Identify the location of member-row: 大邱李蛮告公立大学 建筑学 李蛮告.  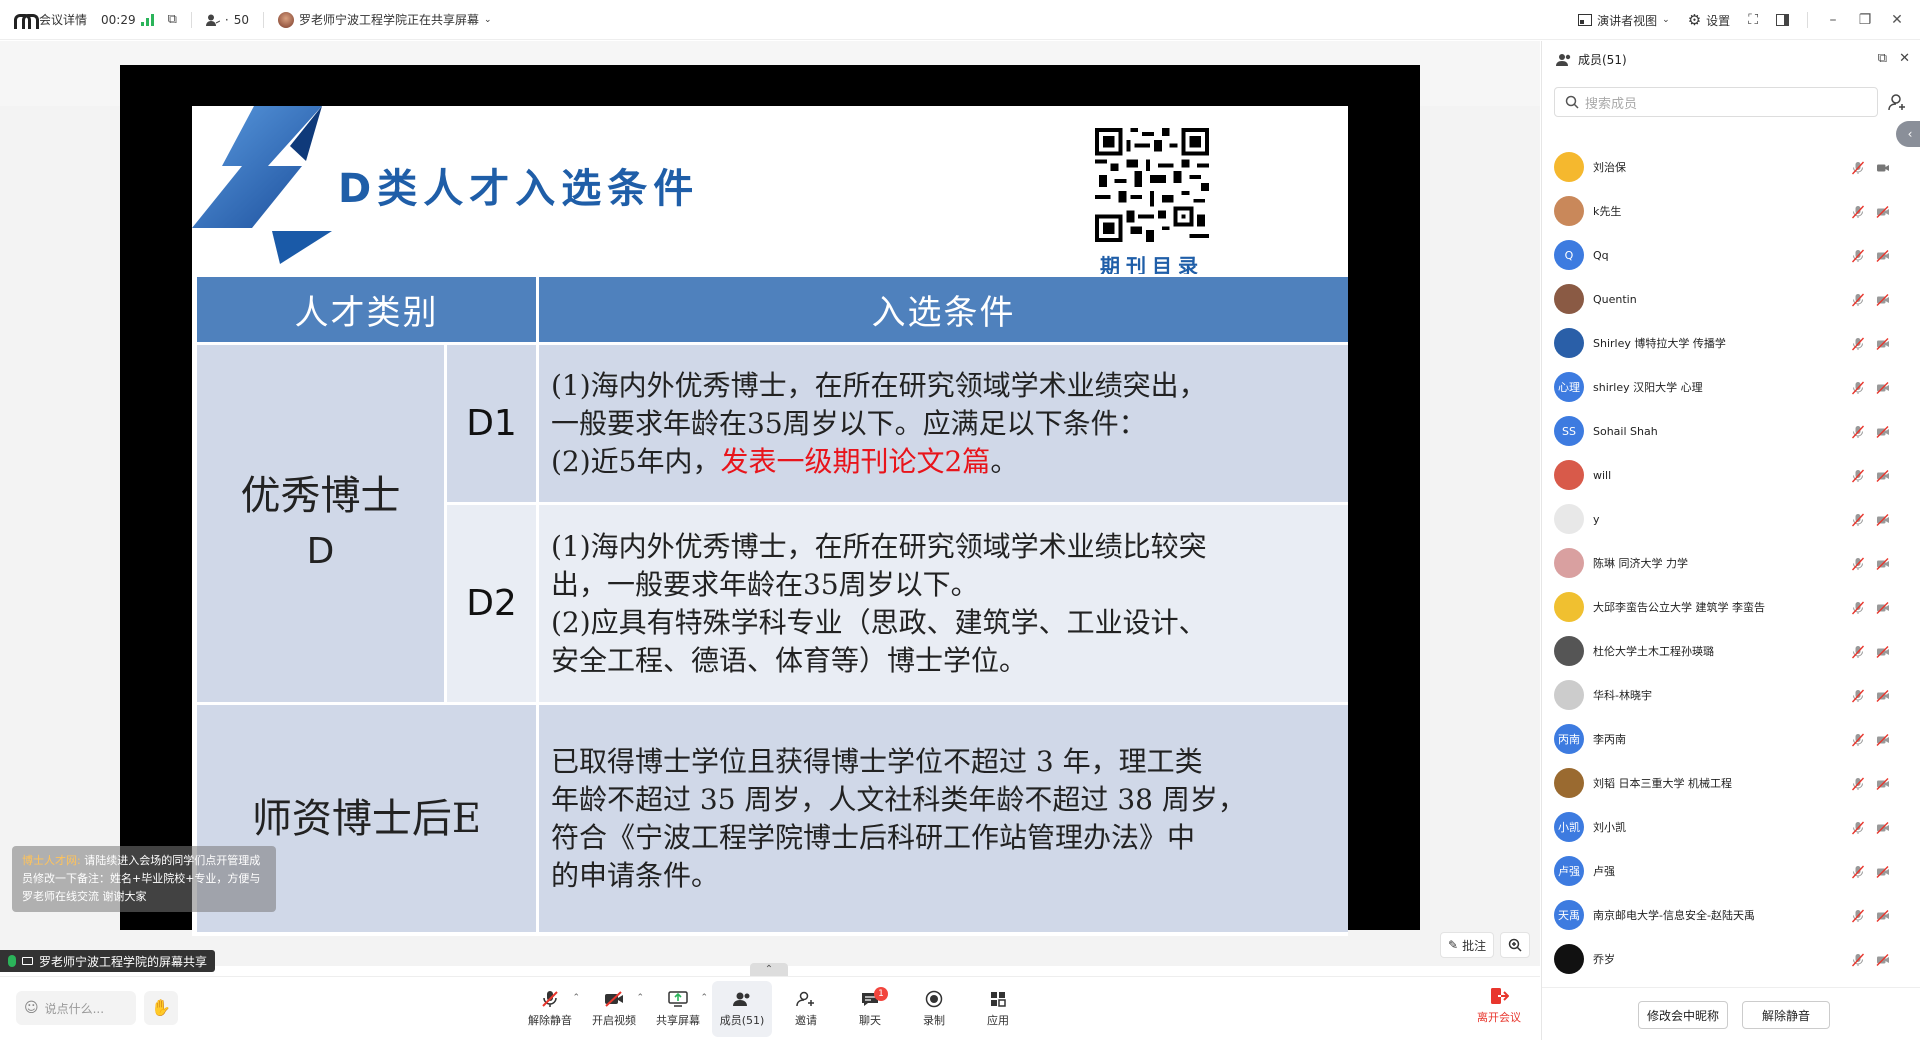
(1731, 607).